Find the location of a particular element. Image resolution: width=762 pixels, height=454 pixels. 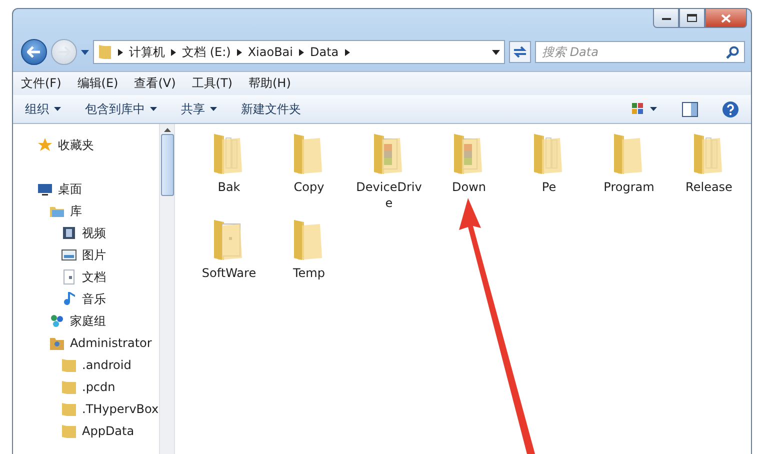

breadcrumb: 计算机 is located at coordinates (147, 52).